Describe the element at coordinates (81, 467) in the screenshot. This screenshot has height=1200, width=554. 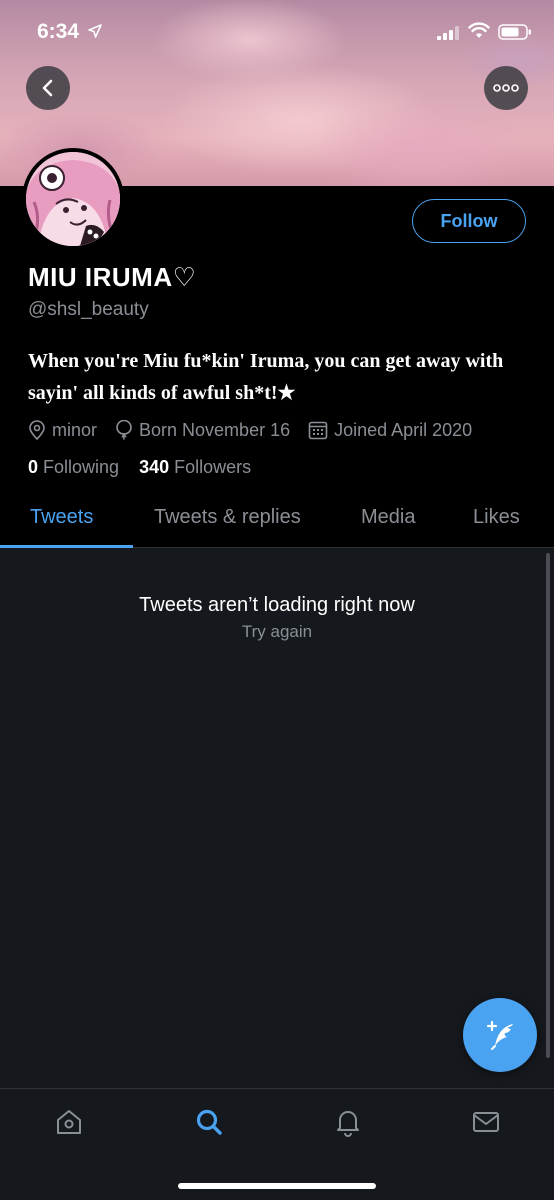
I see `following-label: Following` at that location.